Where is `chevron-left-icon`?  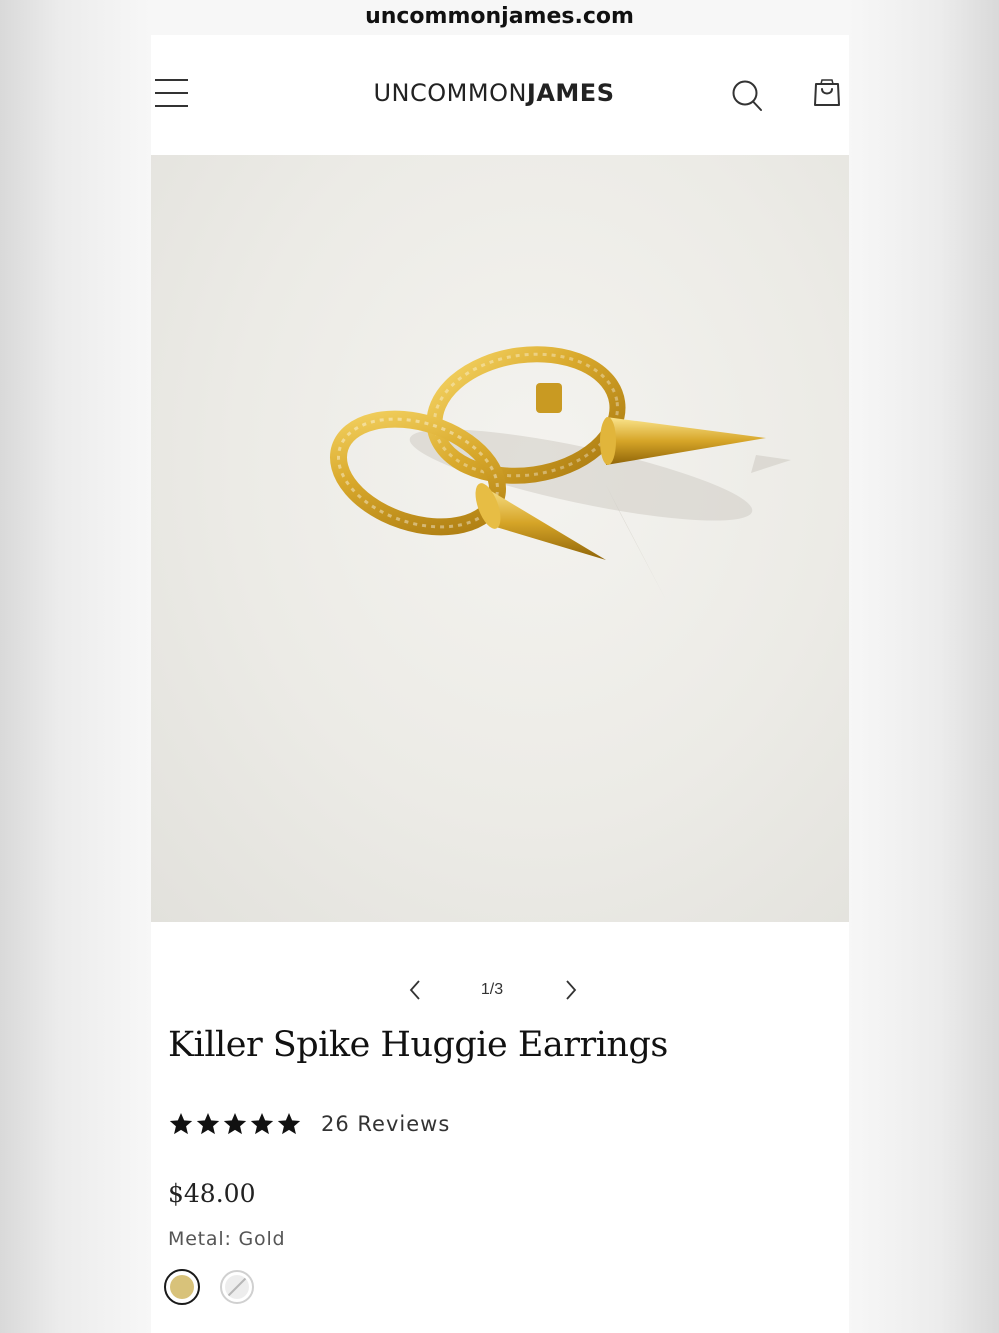 chevron-left-icon is located at coordinates (416, 990).